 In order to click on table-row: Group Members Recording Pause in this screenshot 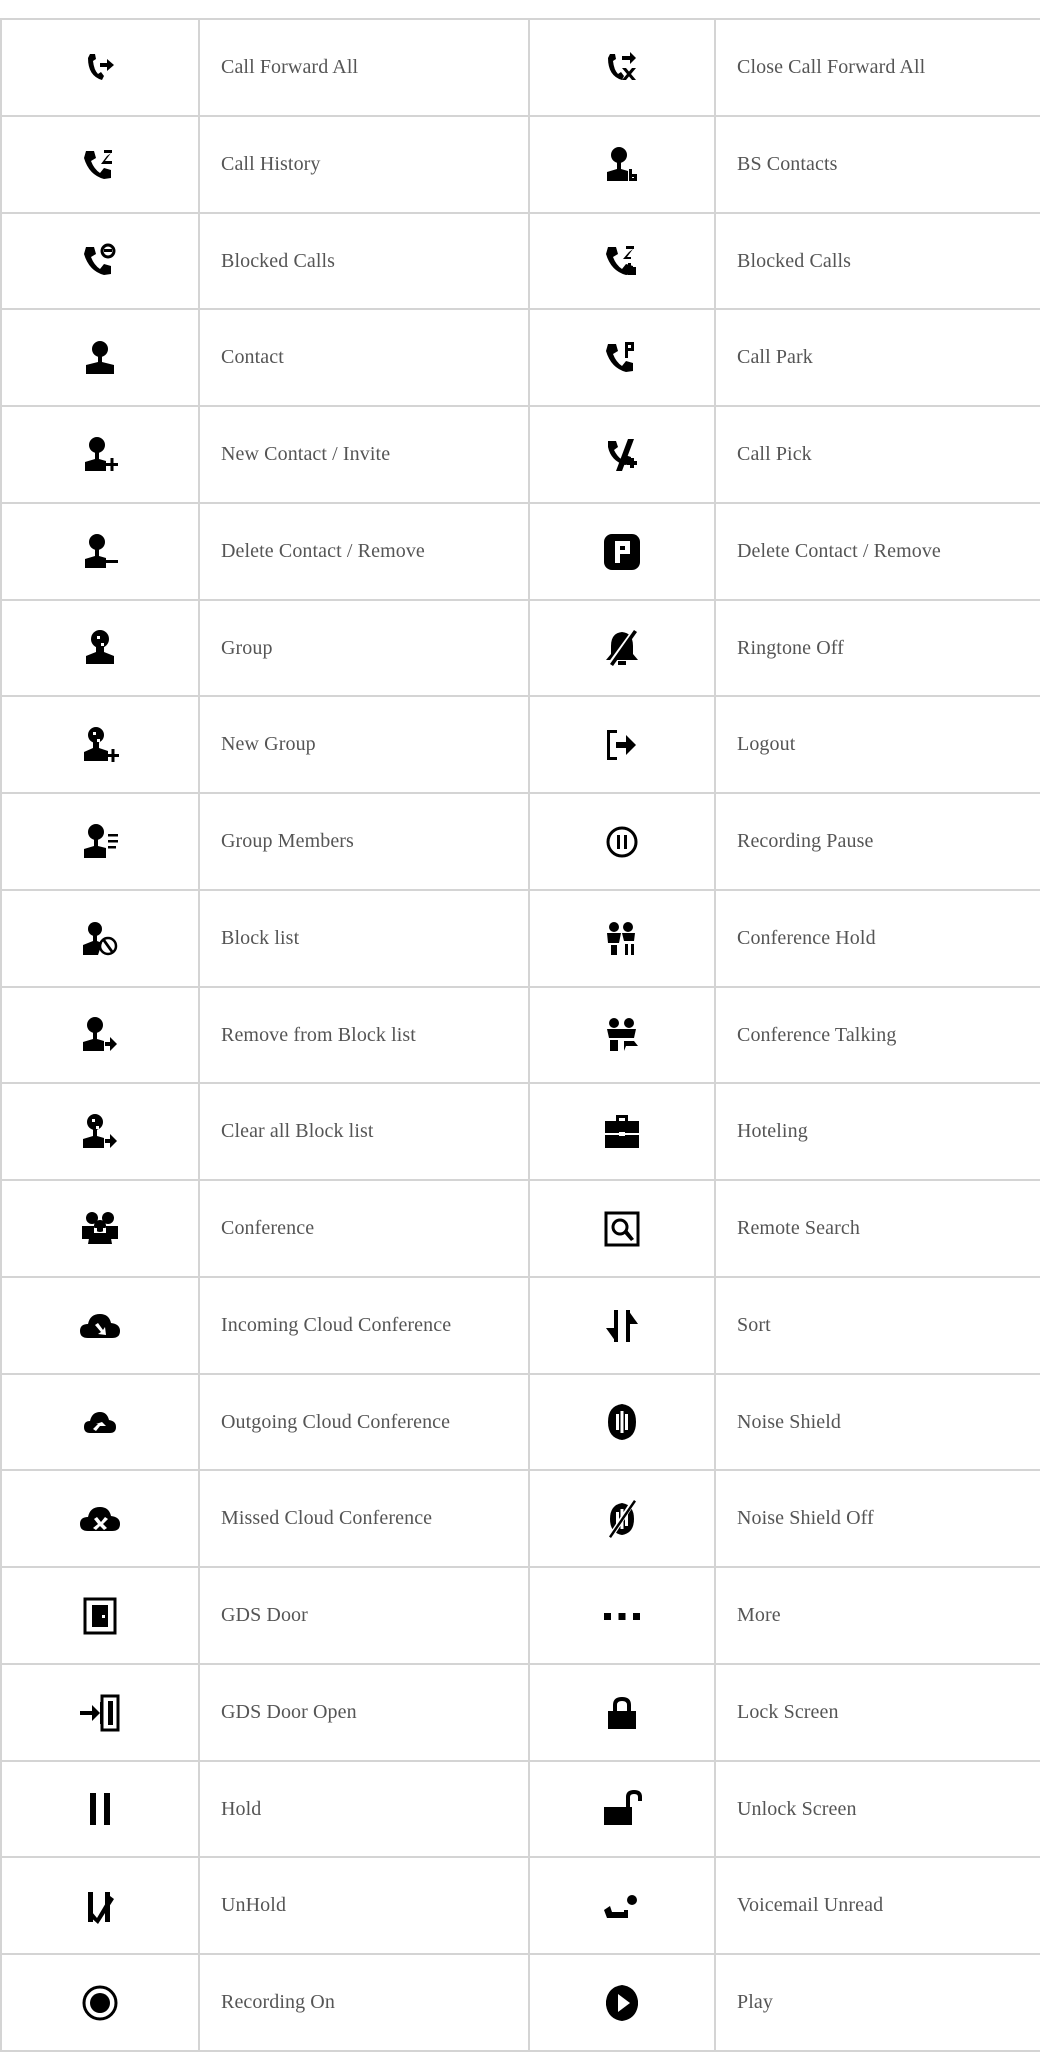, I will do `click(520, 841)`.